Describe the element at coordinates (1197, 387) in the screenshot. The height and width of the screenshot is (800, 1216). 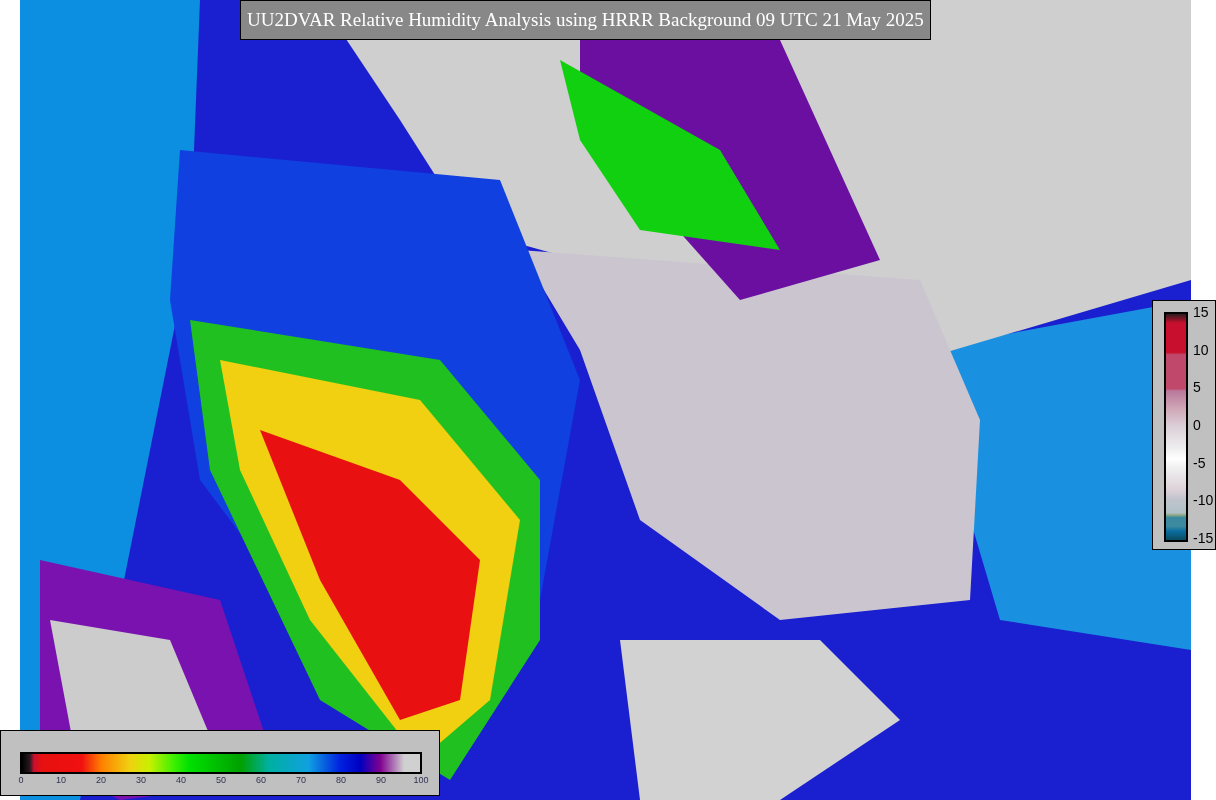
I see `colorbar-label: 5` at that location.